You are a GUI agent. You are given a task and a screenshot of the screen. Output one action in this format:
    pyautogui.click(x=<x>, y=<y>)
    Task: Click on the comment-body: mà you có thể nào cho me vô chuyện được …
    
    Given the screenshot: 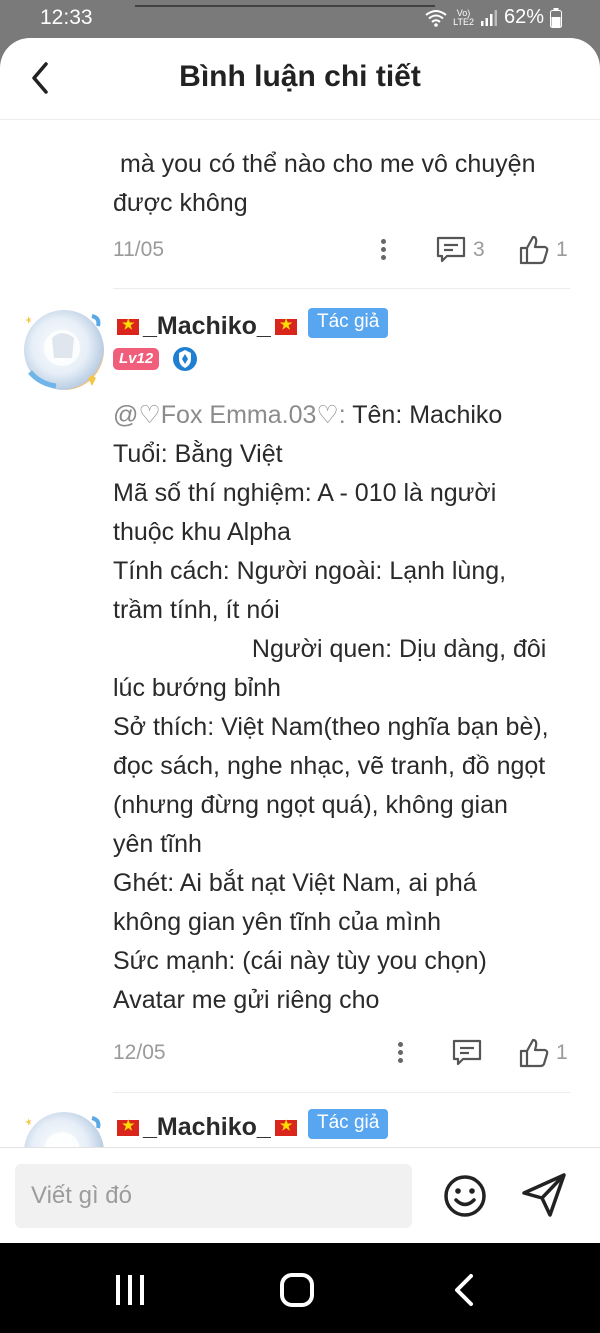 What is the action you would take?
    pyautogui.click(x=348, y=184)
    